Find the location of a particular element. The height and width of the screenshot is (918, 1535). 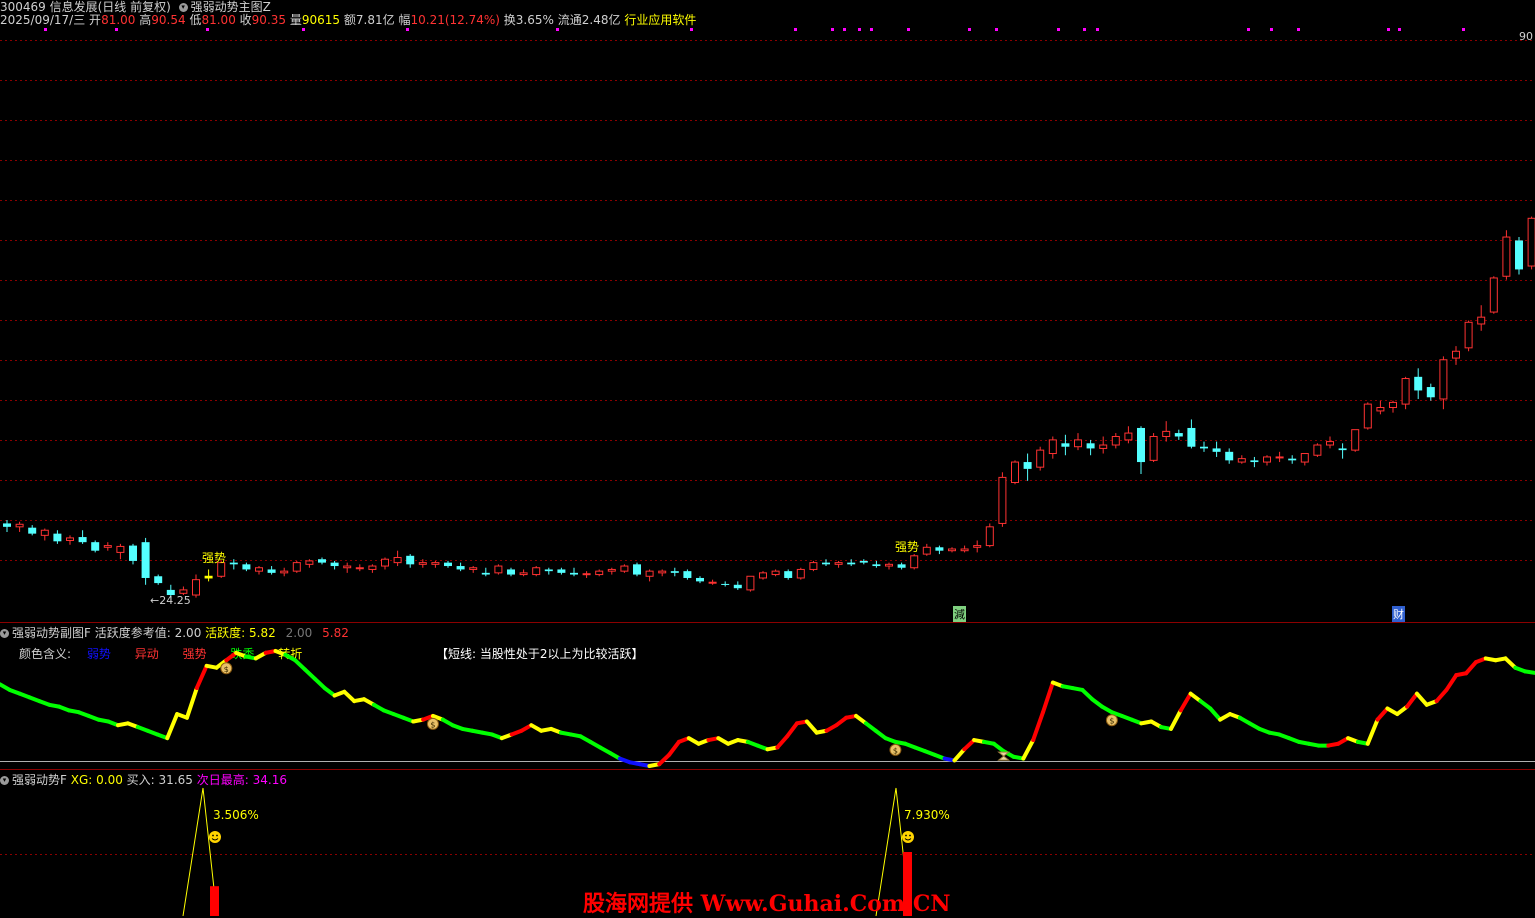

reduce-label: 減 is located at coordinates (959, 614).